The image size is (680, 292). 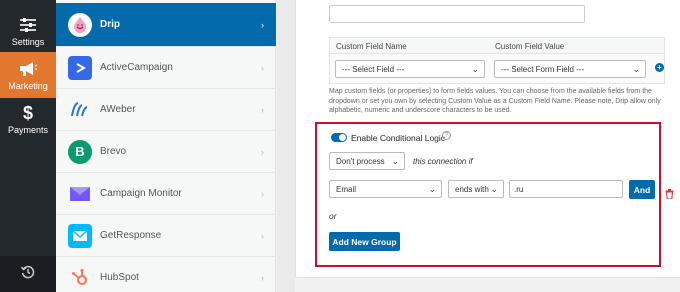 What do you see at coordinates (28, 42) in the screenshot?
I see `rail-item-label: Settings` at bounding box center [28, 42].